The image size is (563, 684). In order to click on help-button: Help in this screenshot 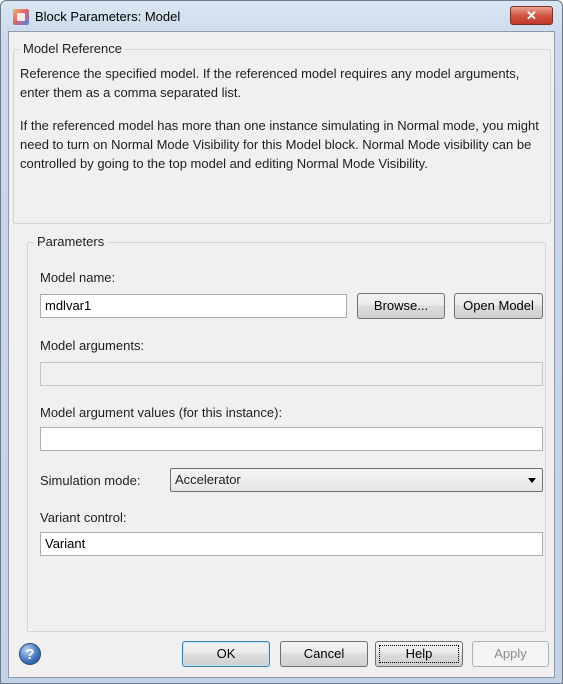, I will do `click(419, 654)`.